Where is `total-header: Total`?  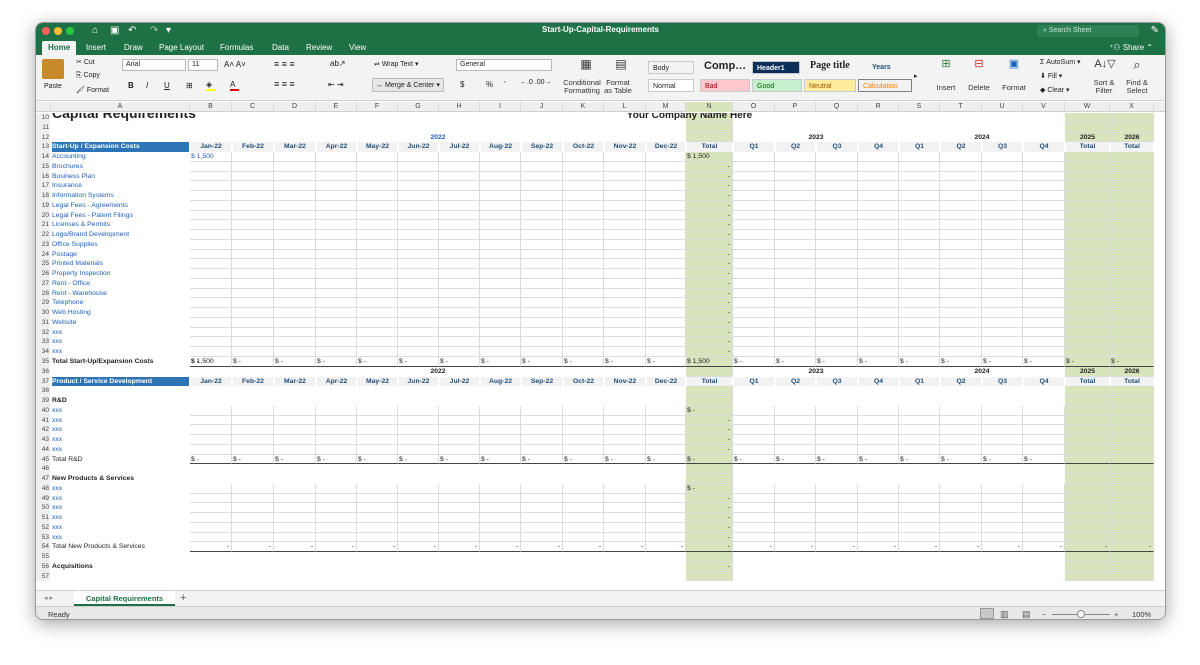 total-header: Total is located at coordinates (709, 381).